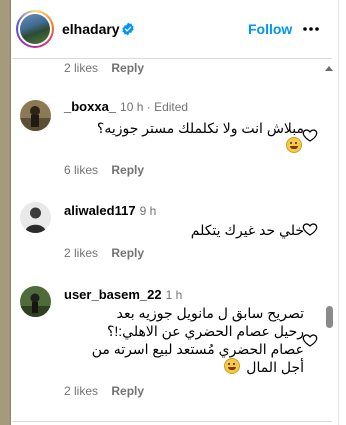 This screenshot has height=425, width=346. What do you see at coordinates (270, 29) in the screenshot?
I see `follow-button: Follow` at bounding box center [270, 29].